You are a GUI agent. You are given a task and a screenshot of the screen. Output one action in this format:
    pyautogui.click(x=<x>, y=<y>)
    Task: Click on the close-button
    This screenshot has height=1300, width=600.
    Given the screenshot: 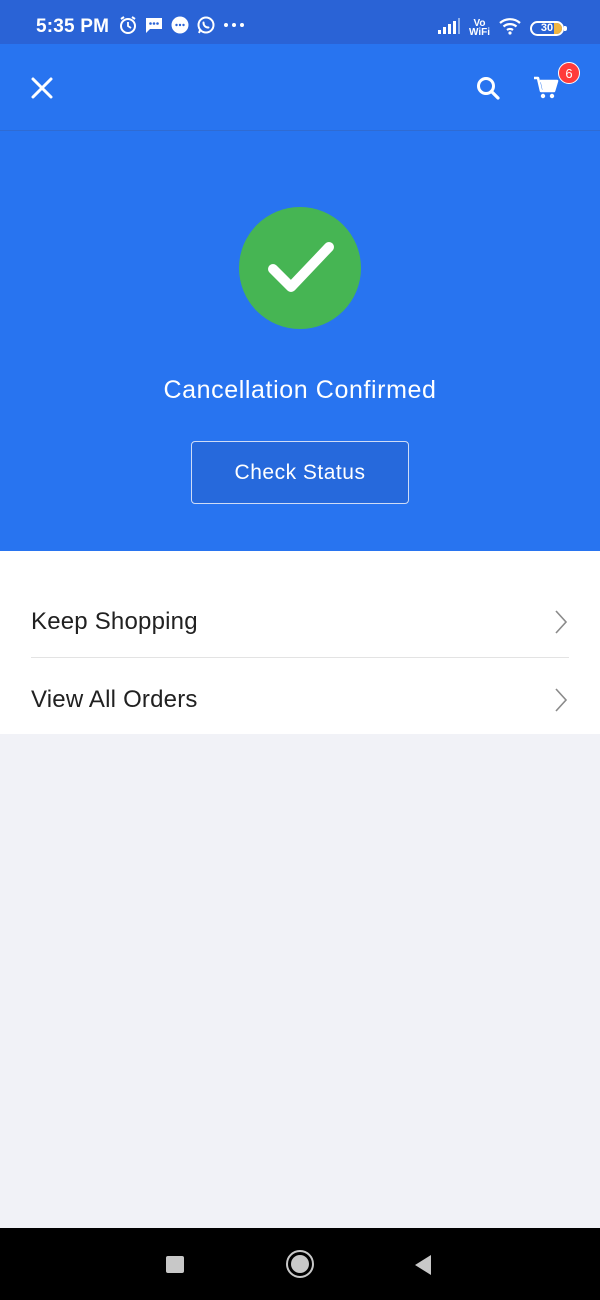 What is the action you would take?
    pyautogui.click(x=42, y=88)
    